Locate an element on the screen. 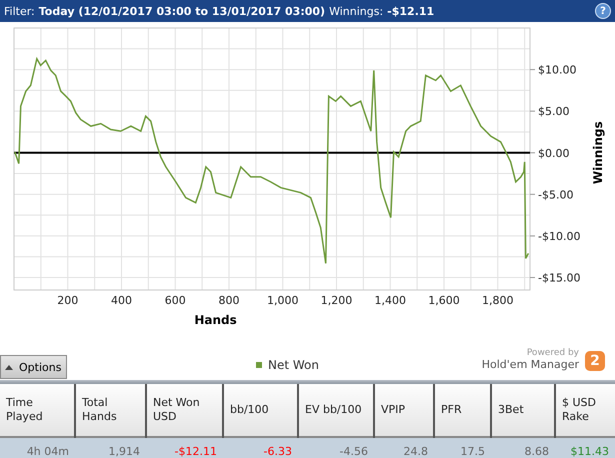  powered-by-text: Powered by is located at coordinates (552, 353).